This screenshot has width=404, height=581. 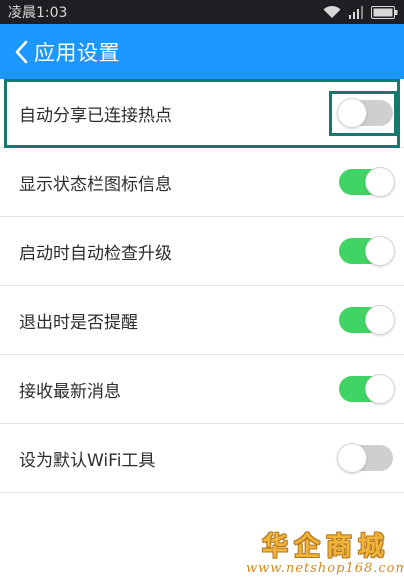 What do you see at coordinates (38, 13) in the screenshot?
I see `status-time: 凌晨1:03` at bounding box center [38, 13].